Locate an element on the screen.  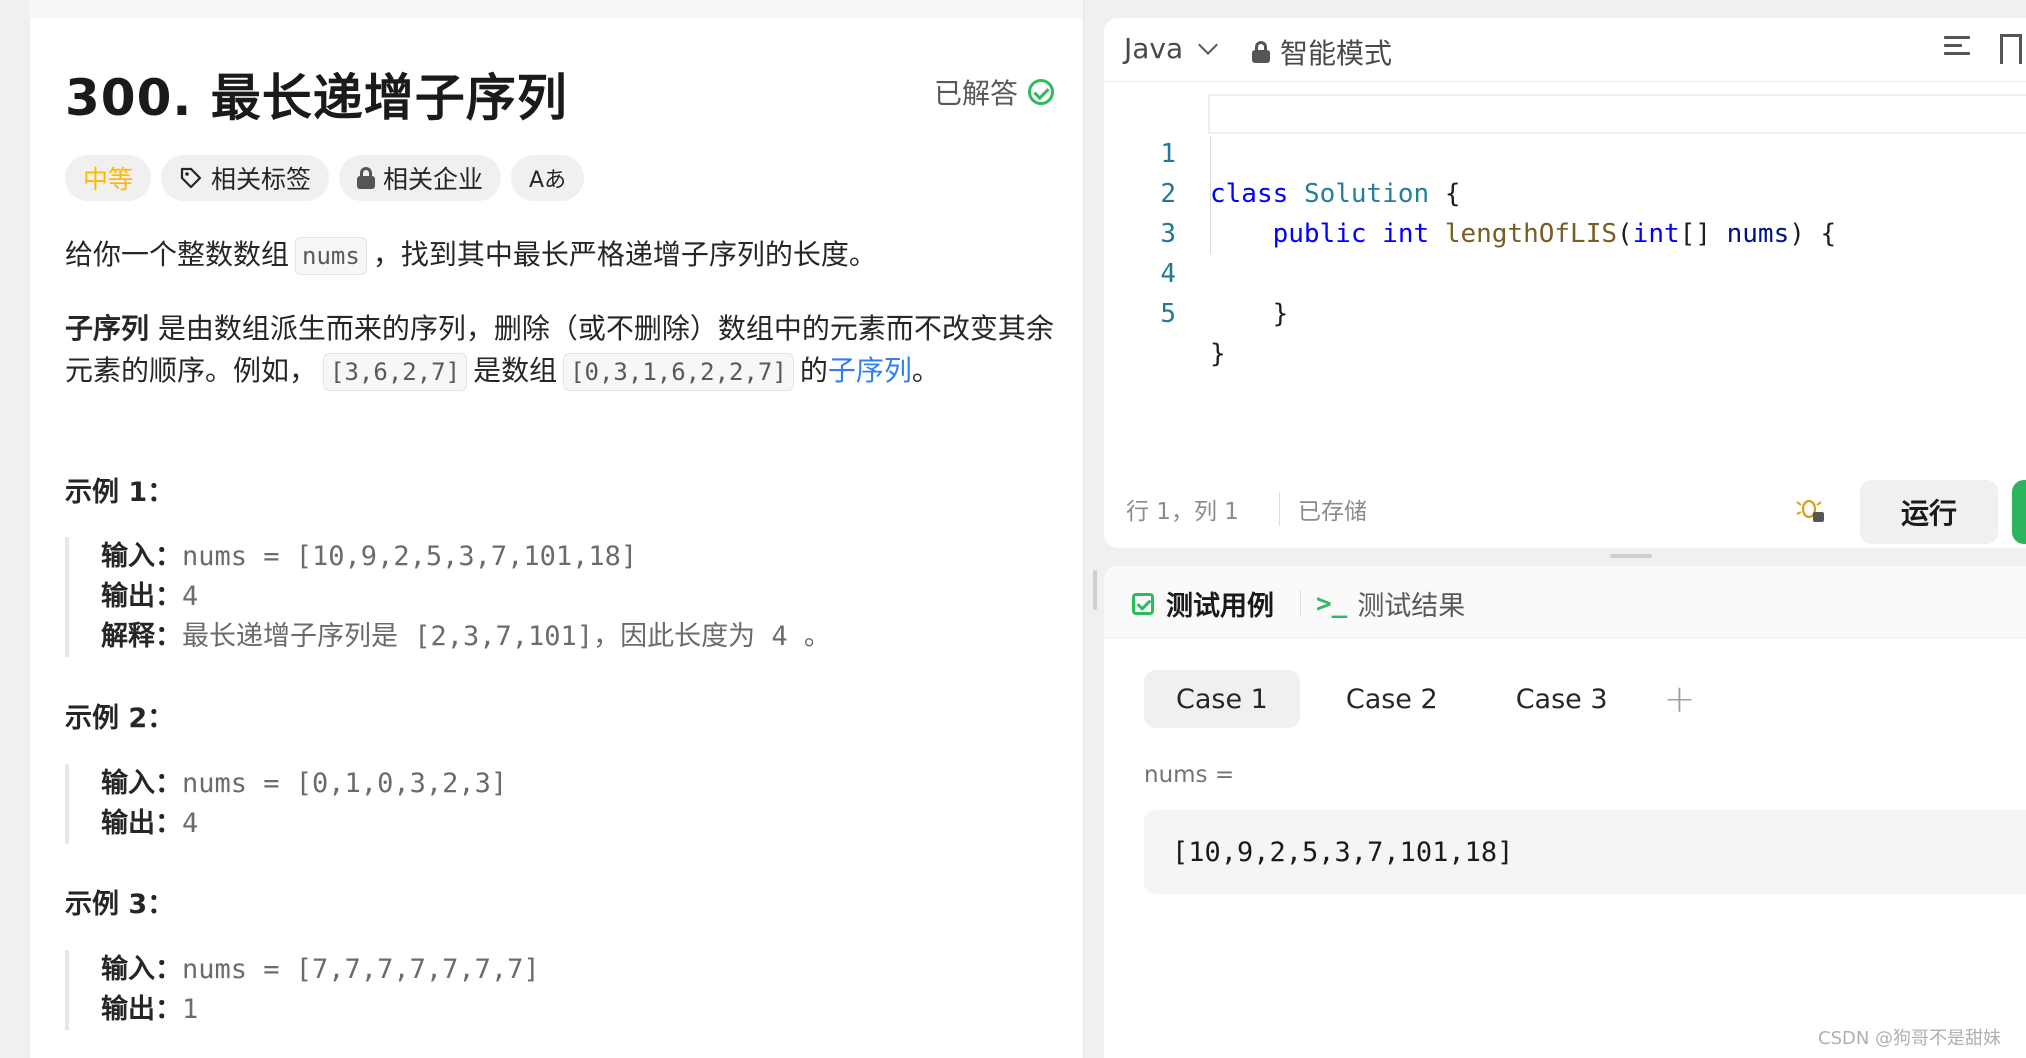
related-tags-button: 相关标签 is located at coordinates (245, 178).